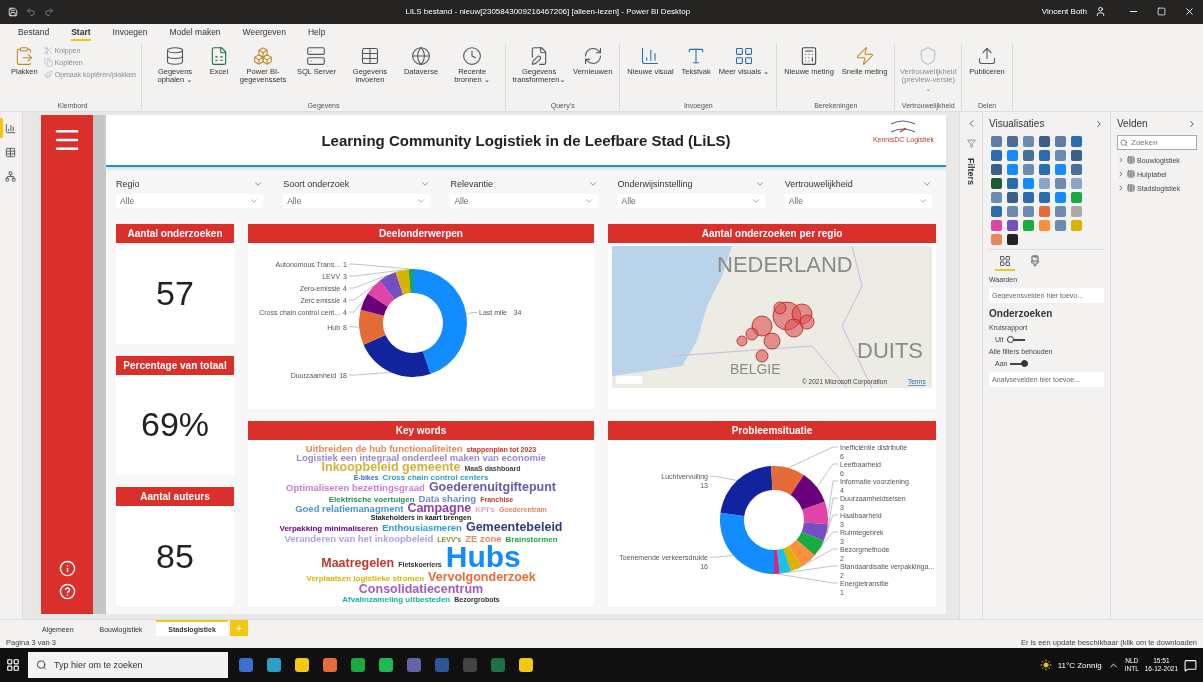 This screenshot has width=1203, height=682. I want to click on save-icon, so click(13, 11).